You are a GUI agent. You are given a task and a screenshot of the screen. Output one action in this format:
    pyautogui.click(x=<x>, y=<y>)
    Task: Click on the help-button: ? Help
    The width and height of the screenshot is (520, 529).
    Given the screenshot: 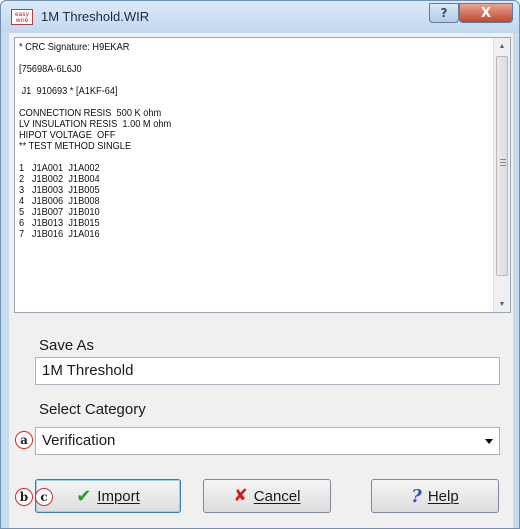 What is the action you would take?
    pyautogui.click(x=435, y=496)
    